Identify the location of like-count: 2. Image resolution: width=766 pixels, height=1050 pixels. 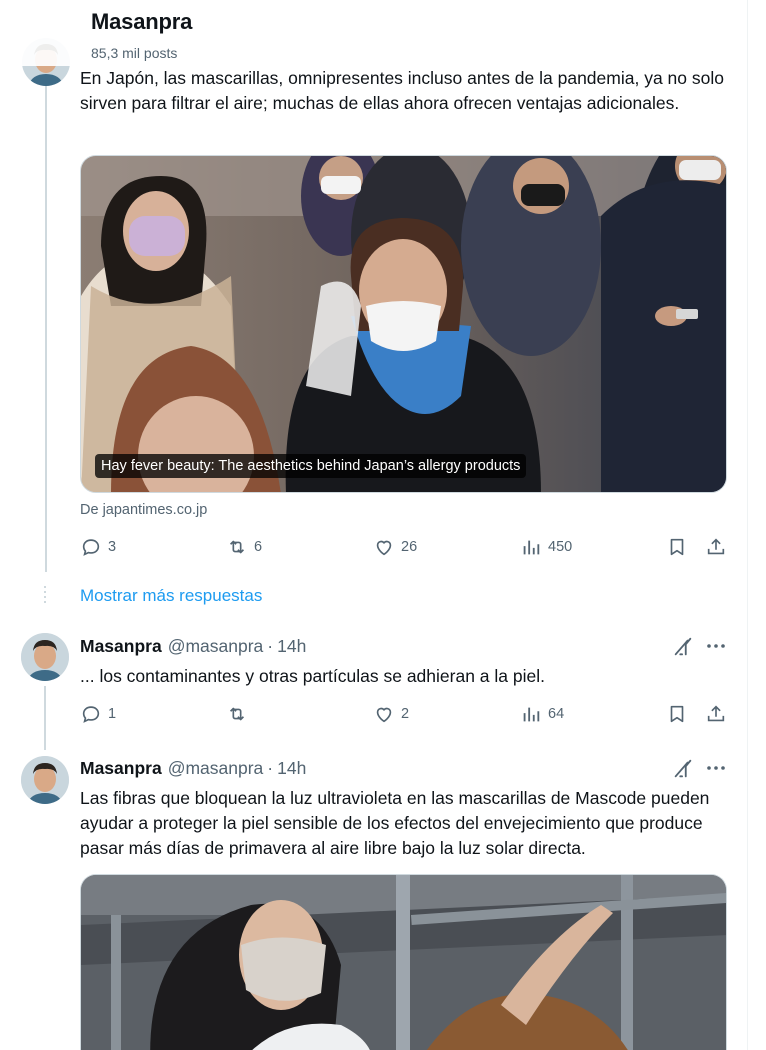
(405, 714).